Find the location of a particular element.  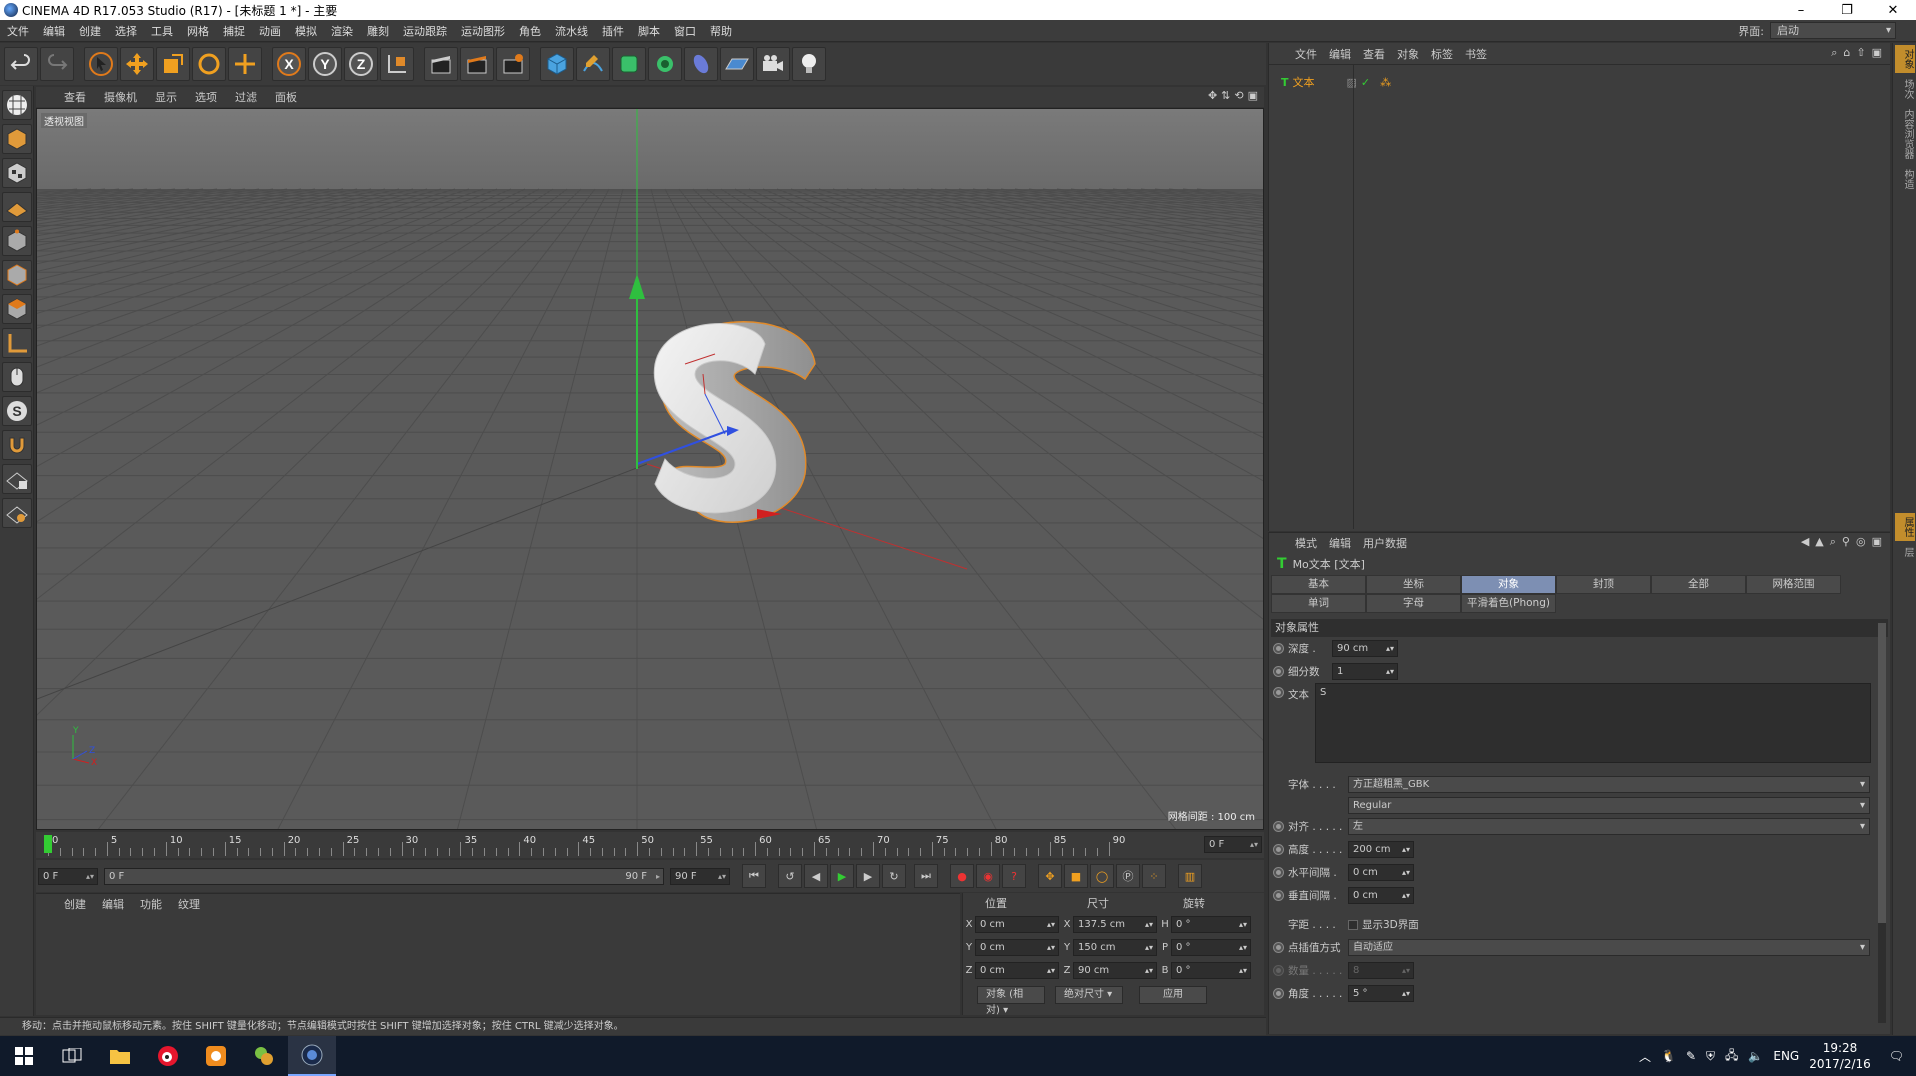

timeline-playhead is located at coordinates (48, 844).